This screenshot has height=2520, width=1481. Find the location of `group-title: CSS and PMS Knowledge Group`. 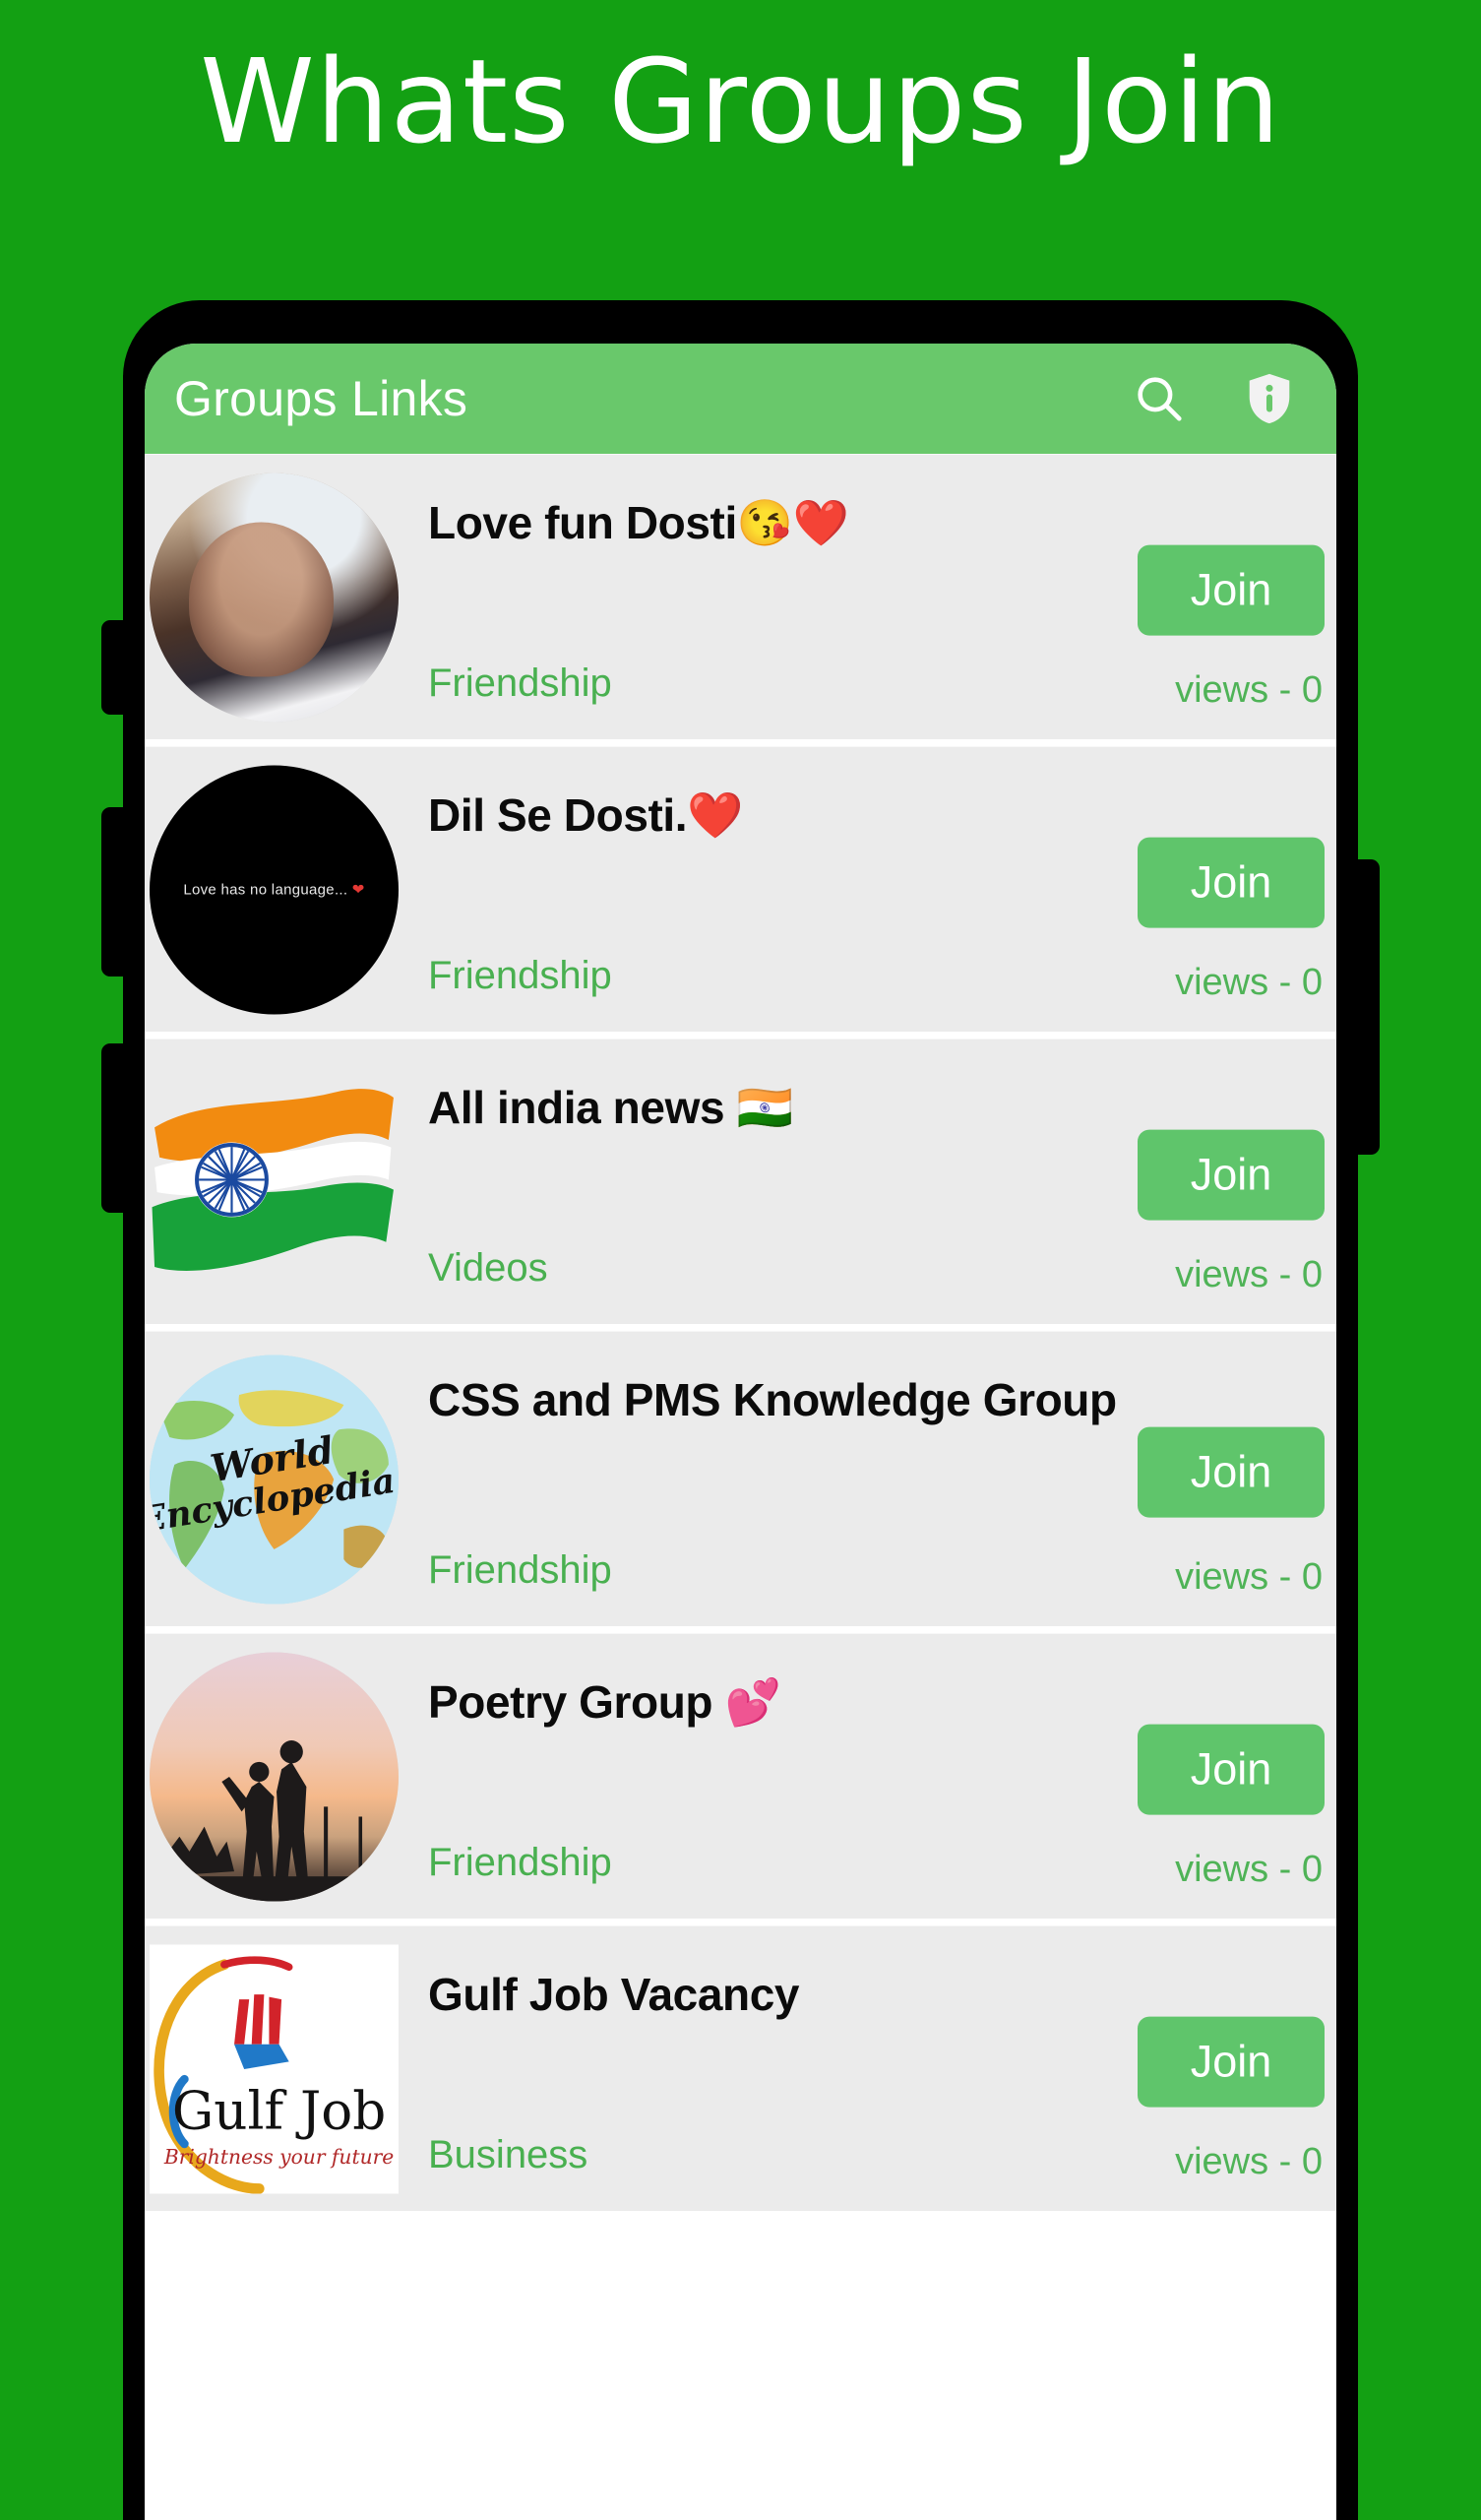

group-title: CSS and PMS Knowledge Group is located at coordinates (772, 1399).